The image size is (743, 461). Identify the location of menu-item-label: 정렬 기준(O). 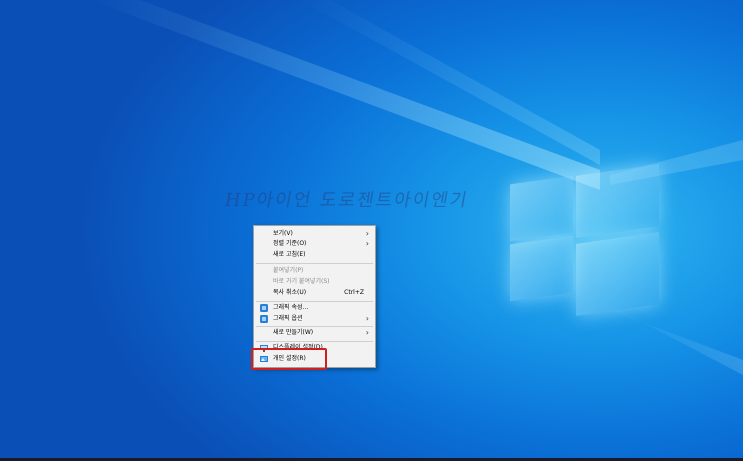
(290, 243).